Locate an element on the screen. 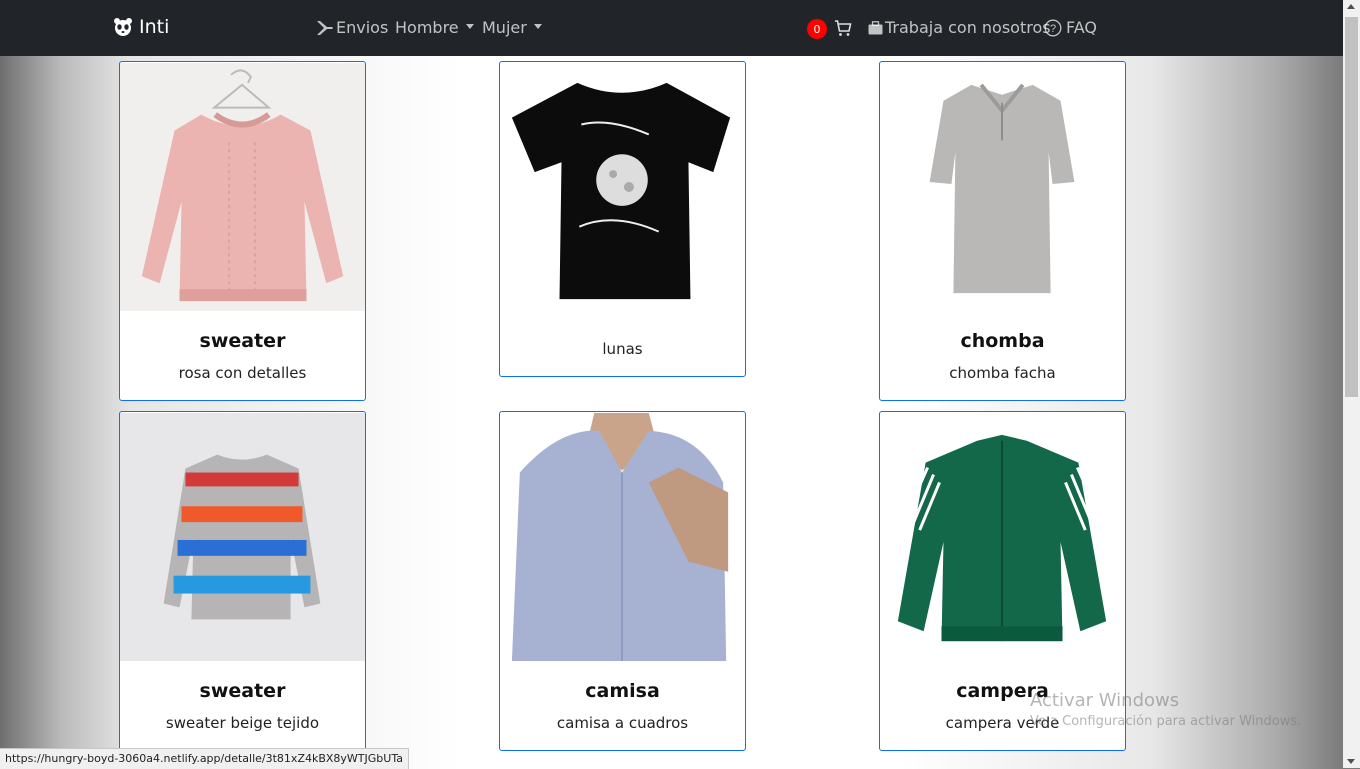 The height and width of the screenshot is (769, 1360). blue-shirt-image is located at coordinates (622, 537).